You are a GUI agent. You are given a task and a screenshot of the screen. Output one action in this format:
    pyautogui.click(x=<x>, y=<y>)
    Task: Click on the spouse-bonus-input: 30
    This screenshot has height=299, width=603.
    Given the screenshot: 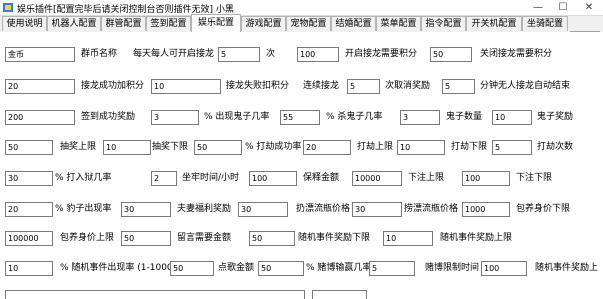 What is the action you would take?
    pyautogui.click(x=146, y=209)
    